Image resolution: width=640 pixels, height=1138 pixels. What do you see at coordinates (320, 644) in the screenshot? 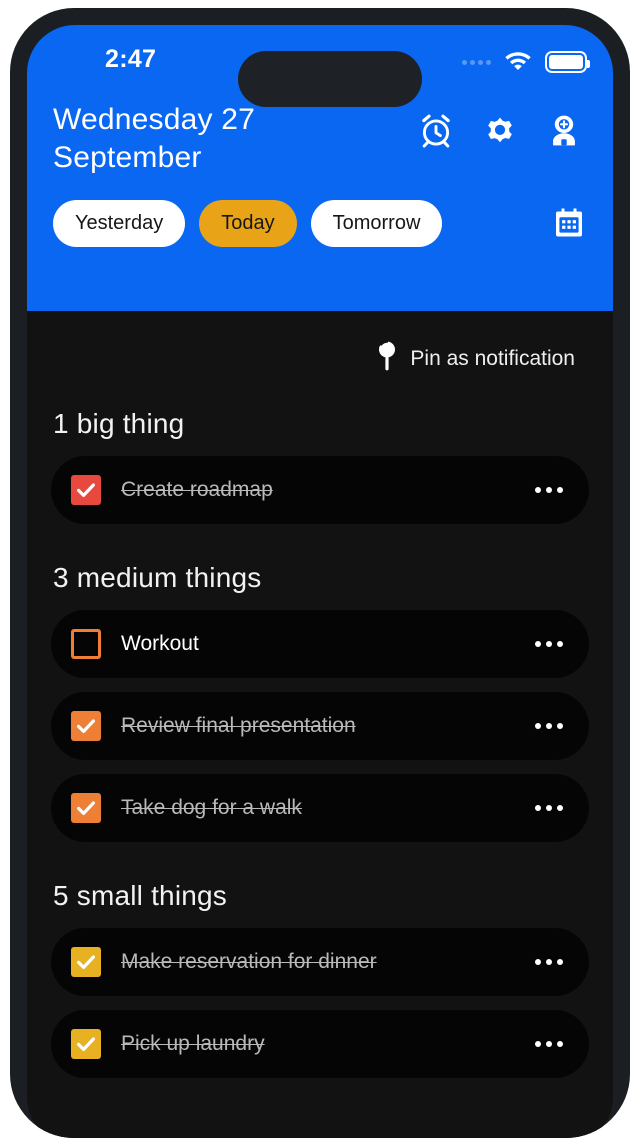
I see `task-row: Workout` at bounding box center [320, 644].